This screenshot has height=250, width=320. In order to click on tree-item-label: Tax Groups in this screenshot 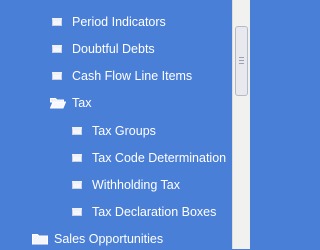, I will do `click(124, 131)`.